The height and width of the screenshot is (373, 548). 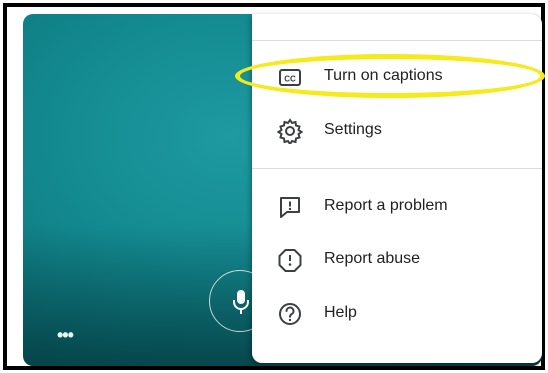 What do you see at coordinates (372, 258) in the screenshot?
I see `menu-item-label: Report abuse` at bounding box center [372, 258].